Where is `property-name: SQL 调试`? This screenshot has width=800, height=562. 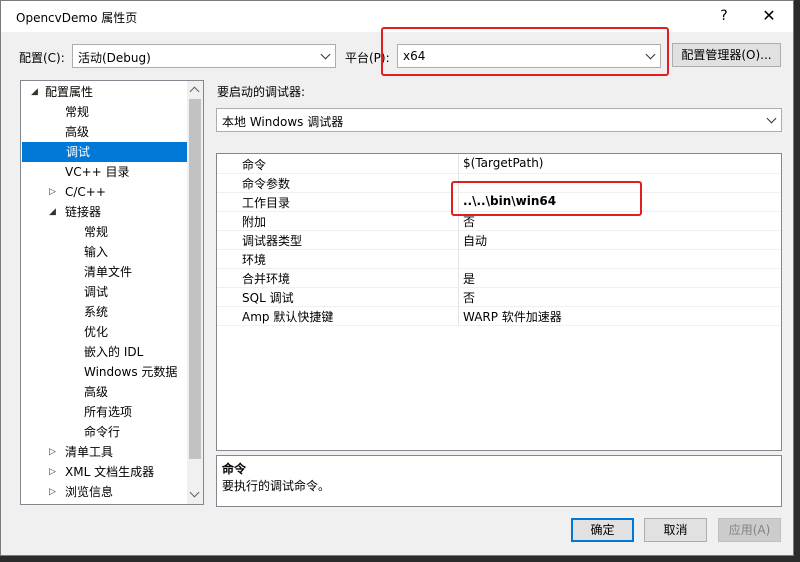
property-name: SQL 调试 is located at coordinates (268, 298).